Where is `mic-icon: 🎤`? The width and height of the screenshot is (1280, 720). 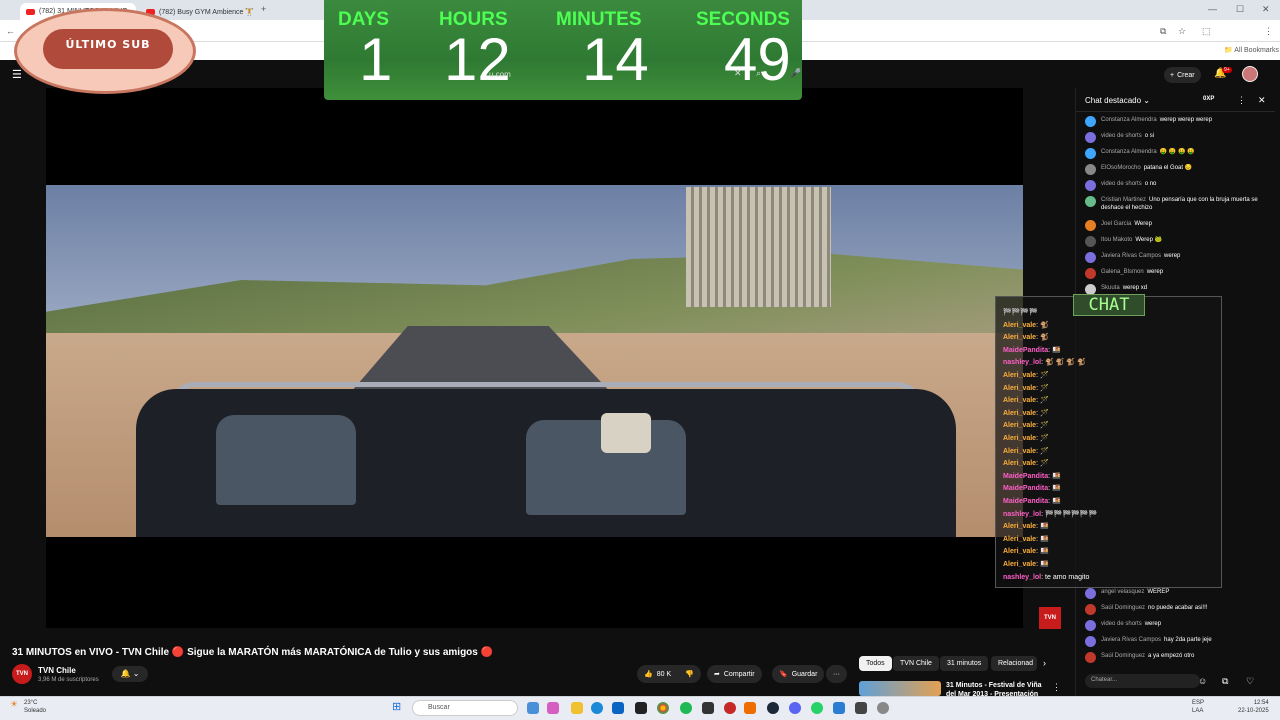
mic-icon: 🎤 is located at coordinates (795, 73).